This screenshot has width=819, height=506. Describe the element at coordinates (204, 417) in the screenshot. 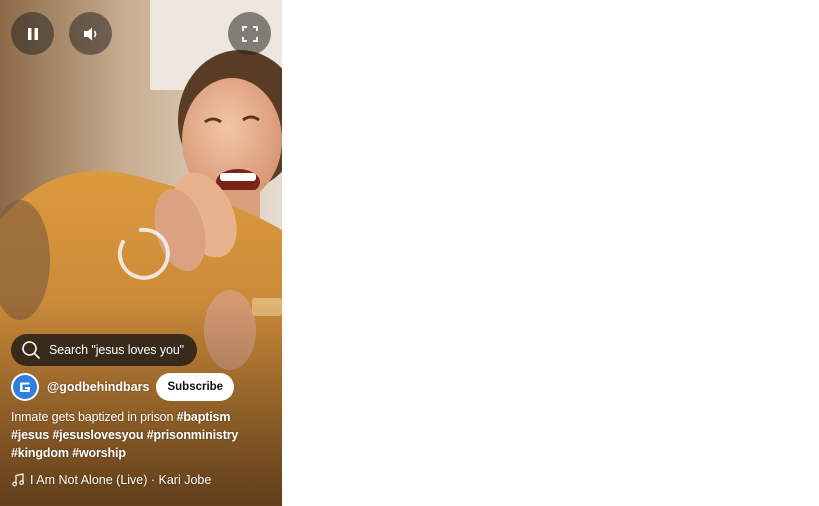

I see `hashtag-link: #baptism` at that location.